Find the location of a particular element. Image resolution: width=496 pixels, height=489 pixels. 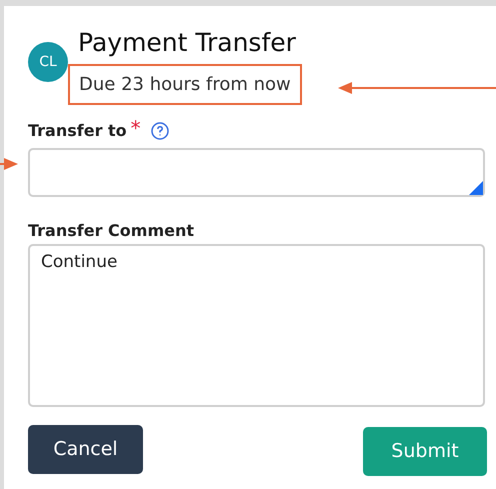

cancel-button: Cancel is located at coordinates (85, 449).